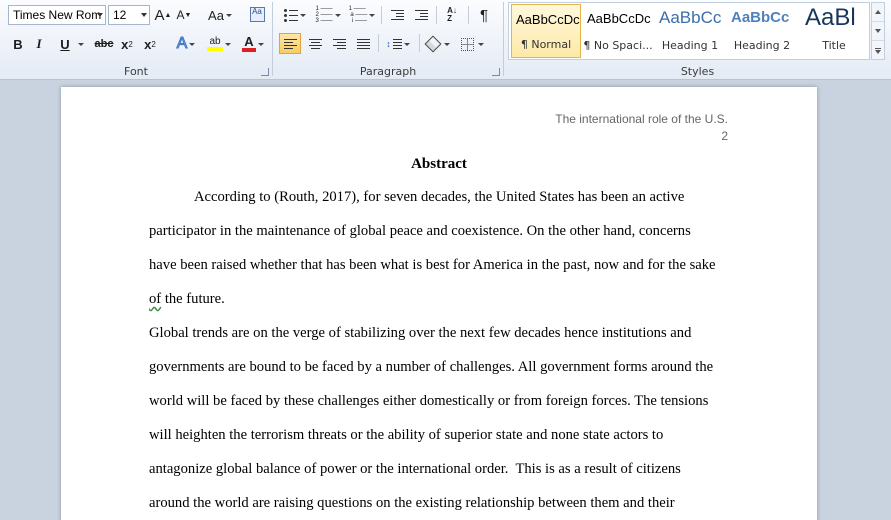 Image resolution: width=891 pixels, height=520 pixels. Describe the element at coordinates (724, 136) in the screenshot. I see `page-number: 2` at that location.